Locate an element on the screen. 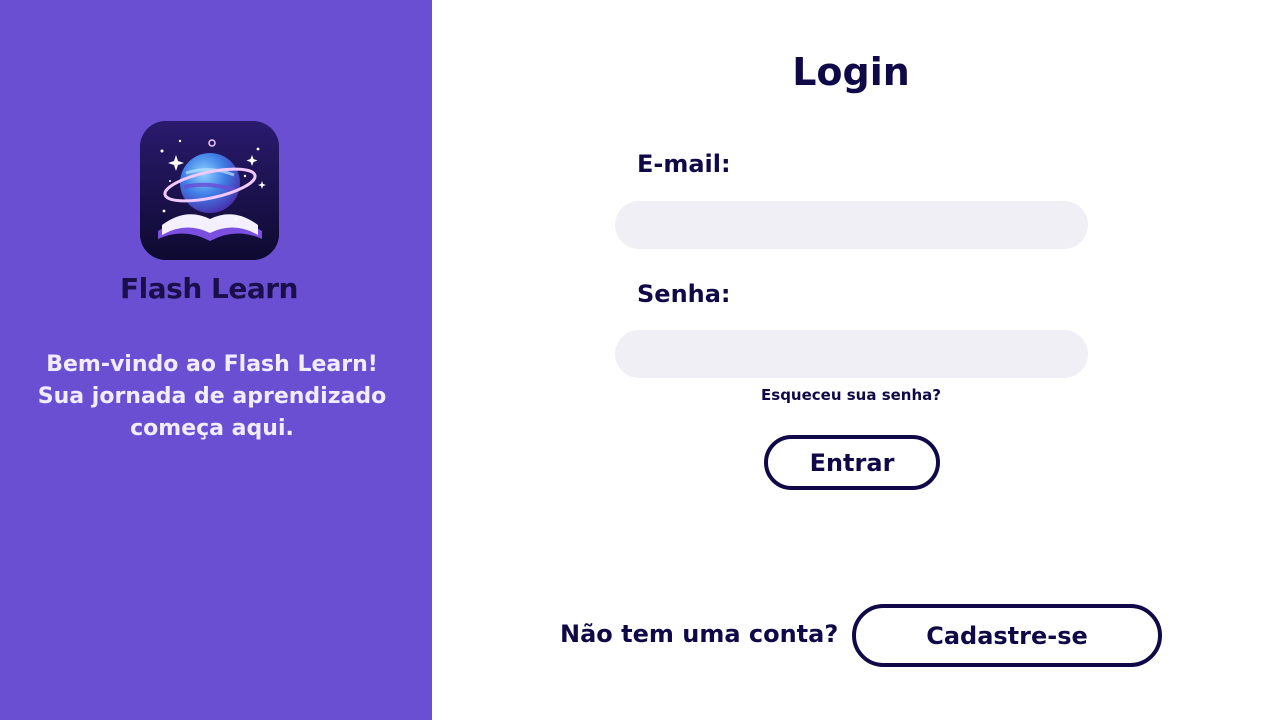  email-label: E-mail: is located at coordinates (684, 164).